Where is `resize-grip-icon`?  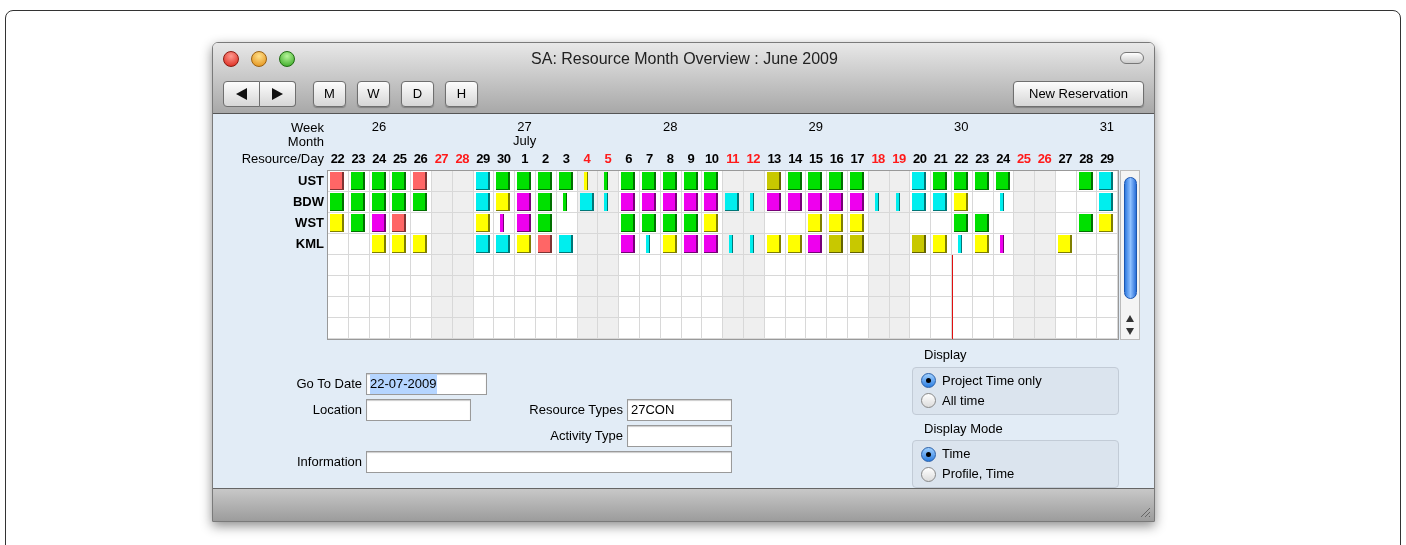 resize-grip-icon is located at coordinates (1145, 512).